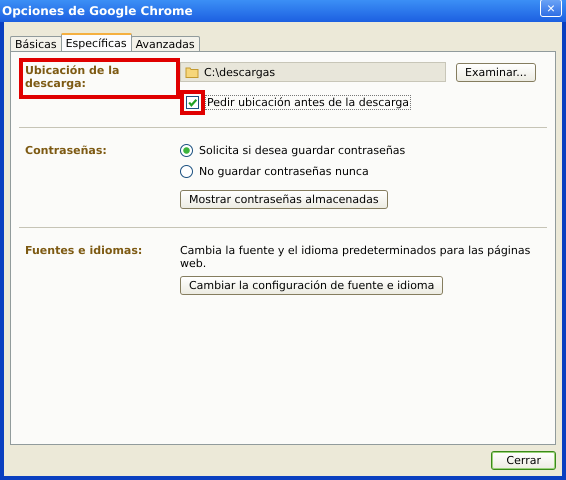 The image size is (566, 480). What do you see at coordinates (192, 102) in the screenshot?
I see `checkbox` at bounding box center [192, 102].